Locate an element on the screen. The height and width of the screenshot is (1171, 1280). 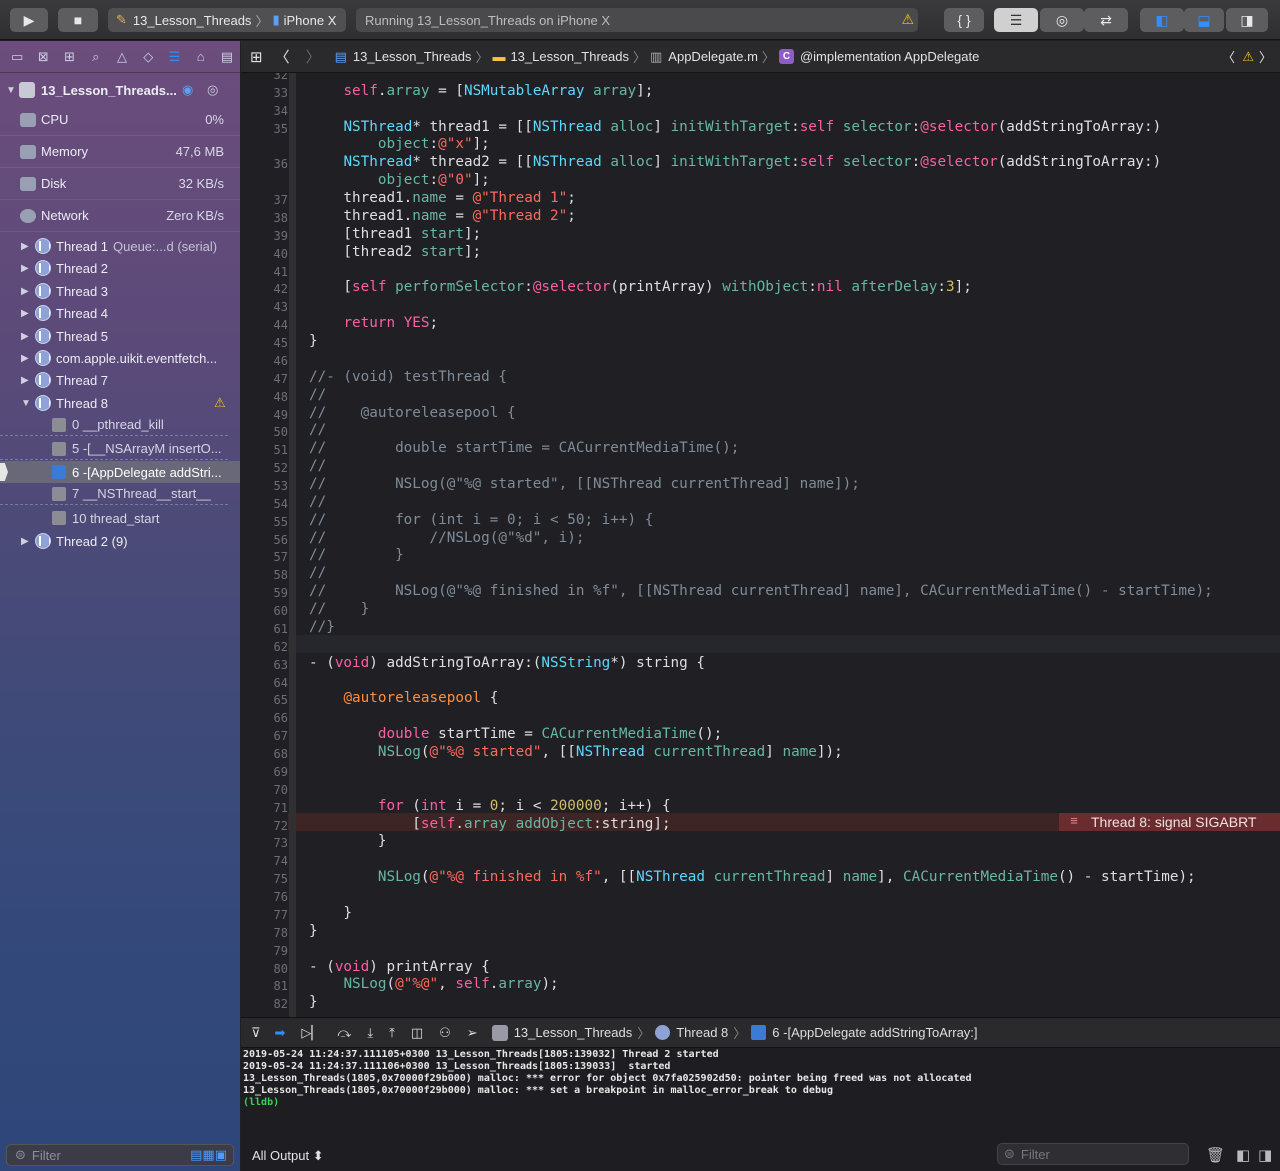
trash-icon: 🗑︎ is located at coordinates (1215, 1155).